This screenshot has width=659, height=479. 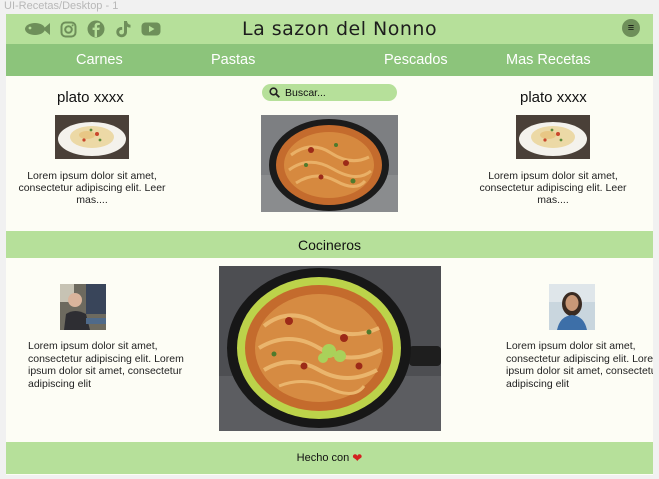 What do you see at coordinates (329, 163) in the screenshot?
I see `featured-dish-image` at bounding box center [329, 163].